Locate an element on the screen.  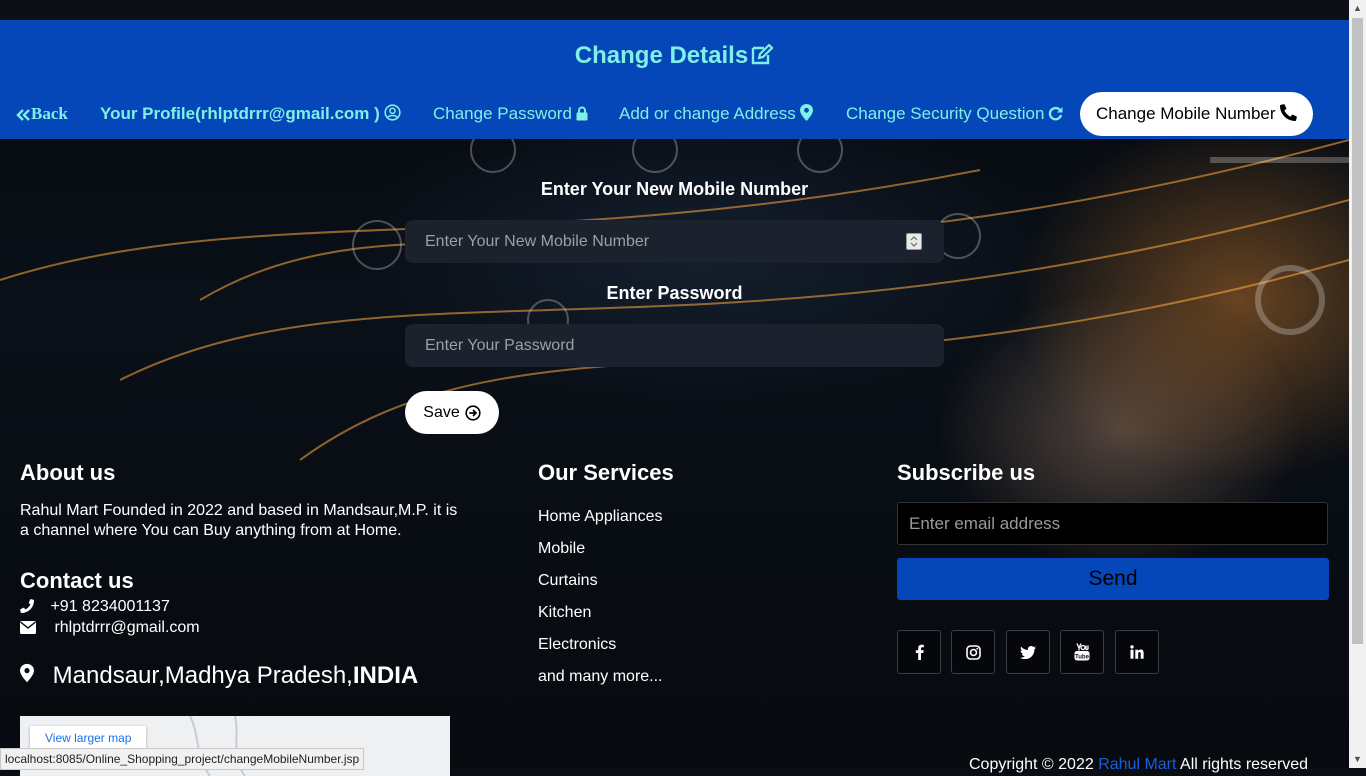
contact-email: rhlptdrrr@gmail.com is located at coordinates (110, 628).